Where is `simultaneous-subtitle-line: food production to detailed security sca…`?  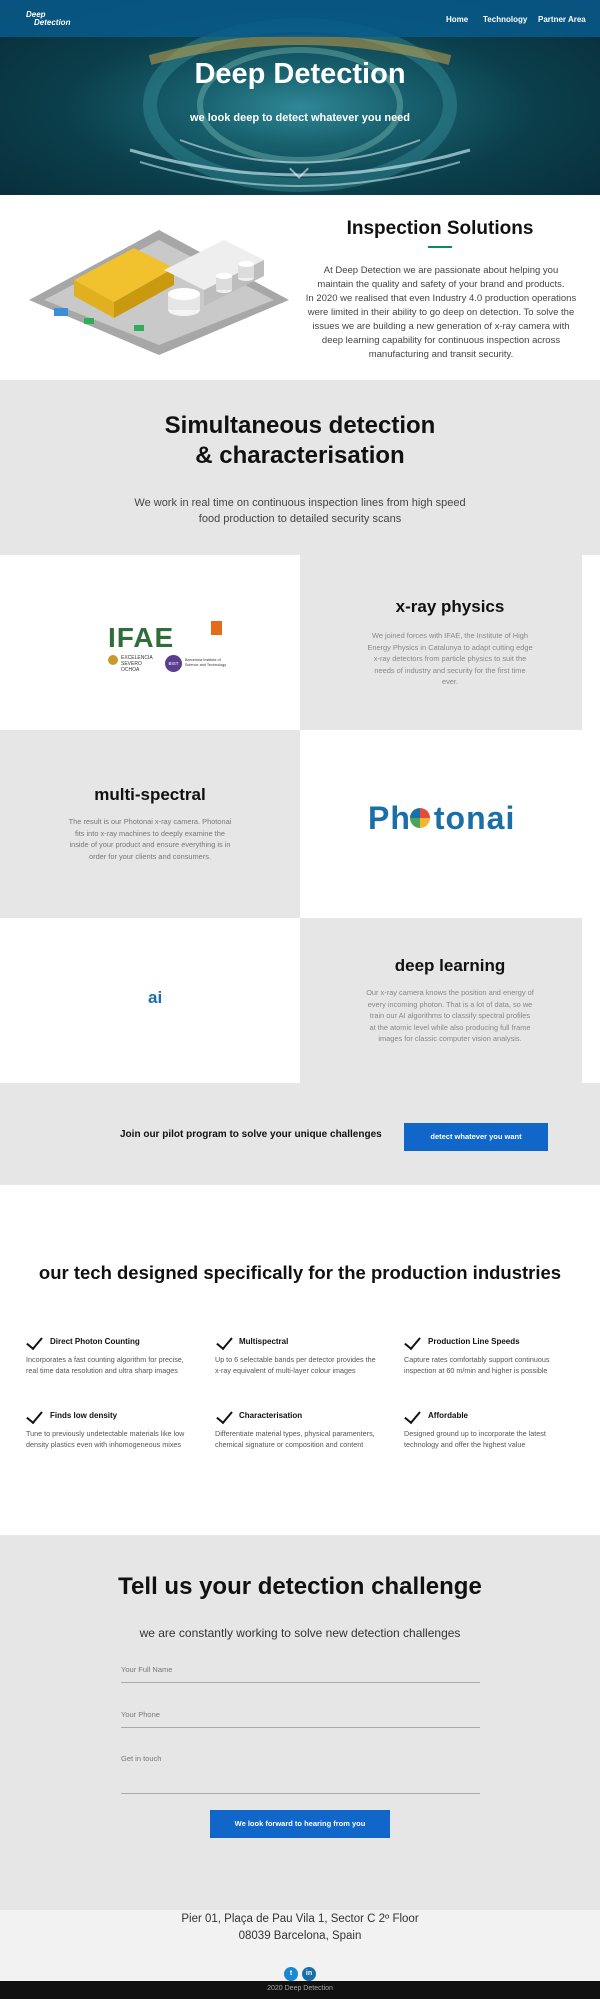
simultaneous-subtitle-line: food production to detailed security sca… is located at coordinates (300, 519).